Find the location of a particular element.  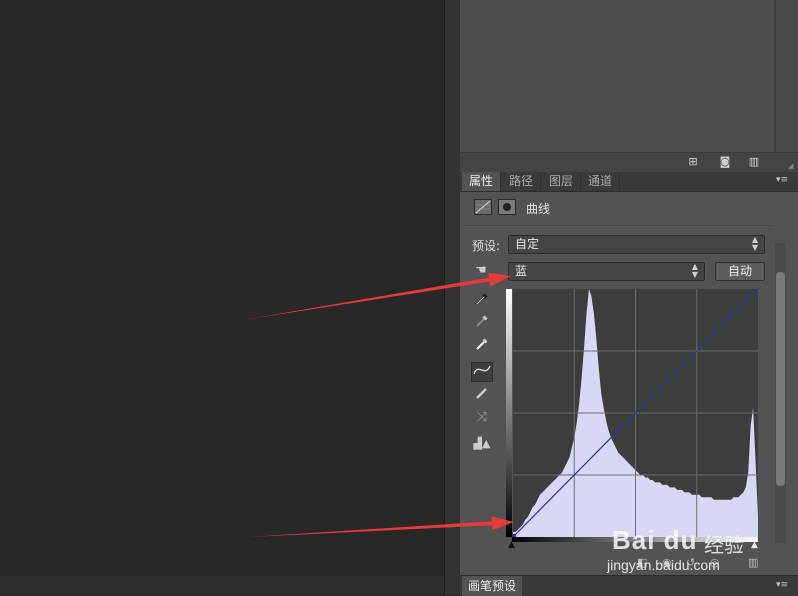

channel-dropdown: 蓝 ▲ ▼ is located at coordinates (606, 271).